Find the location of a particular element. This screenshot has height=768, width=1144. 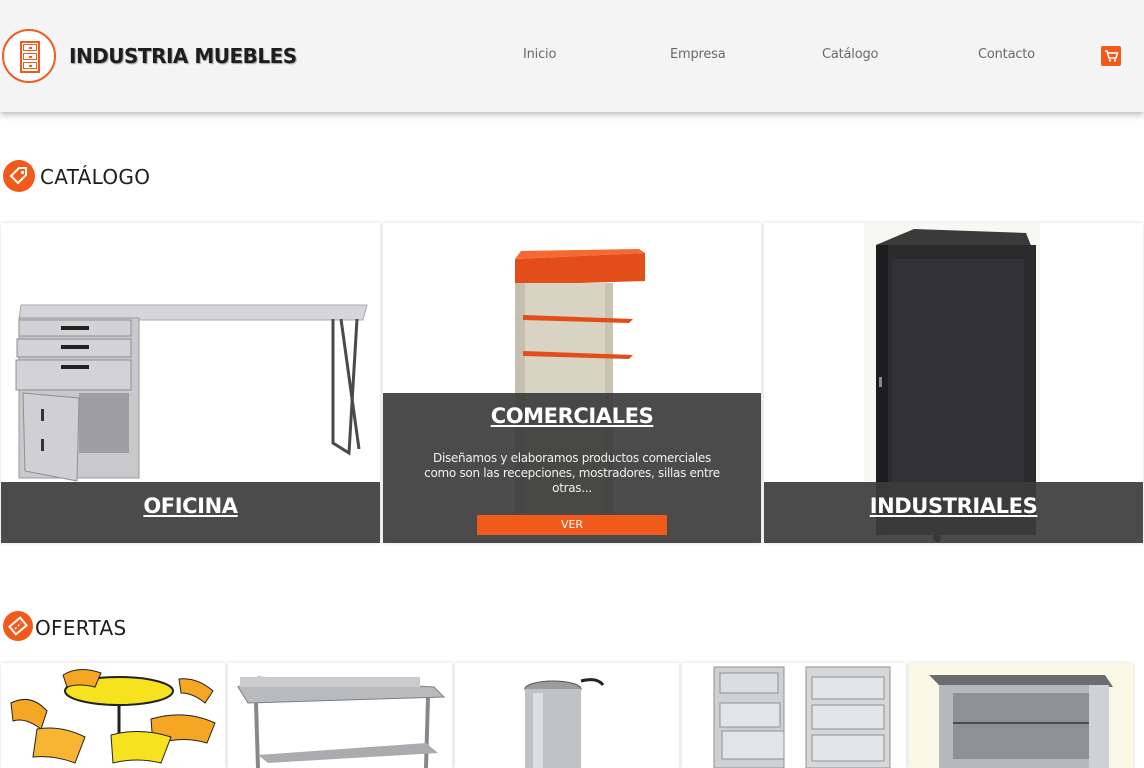

cabinet-icon is located at coordinates (30, 57).